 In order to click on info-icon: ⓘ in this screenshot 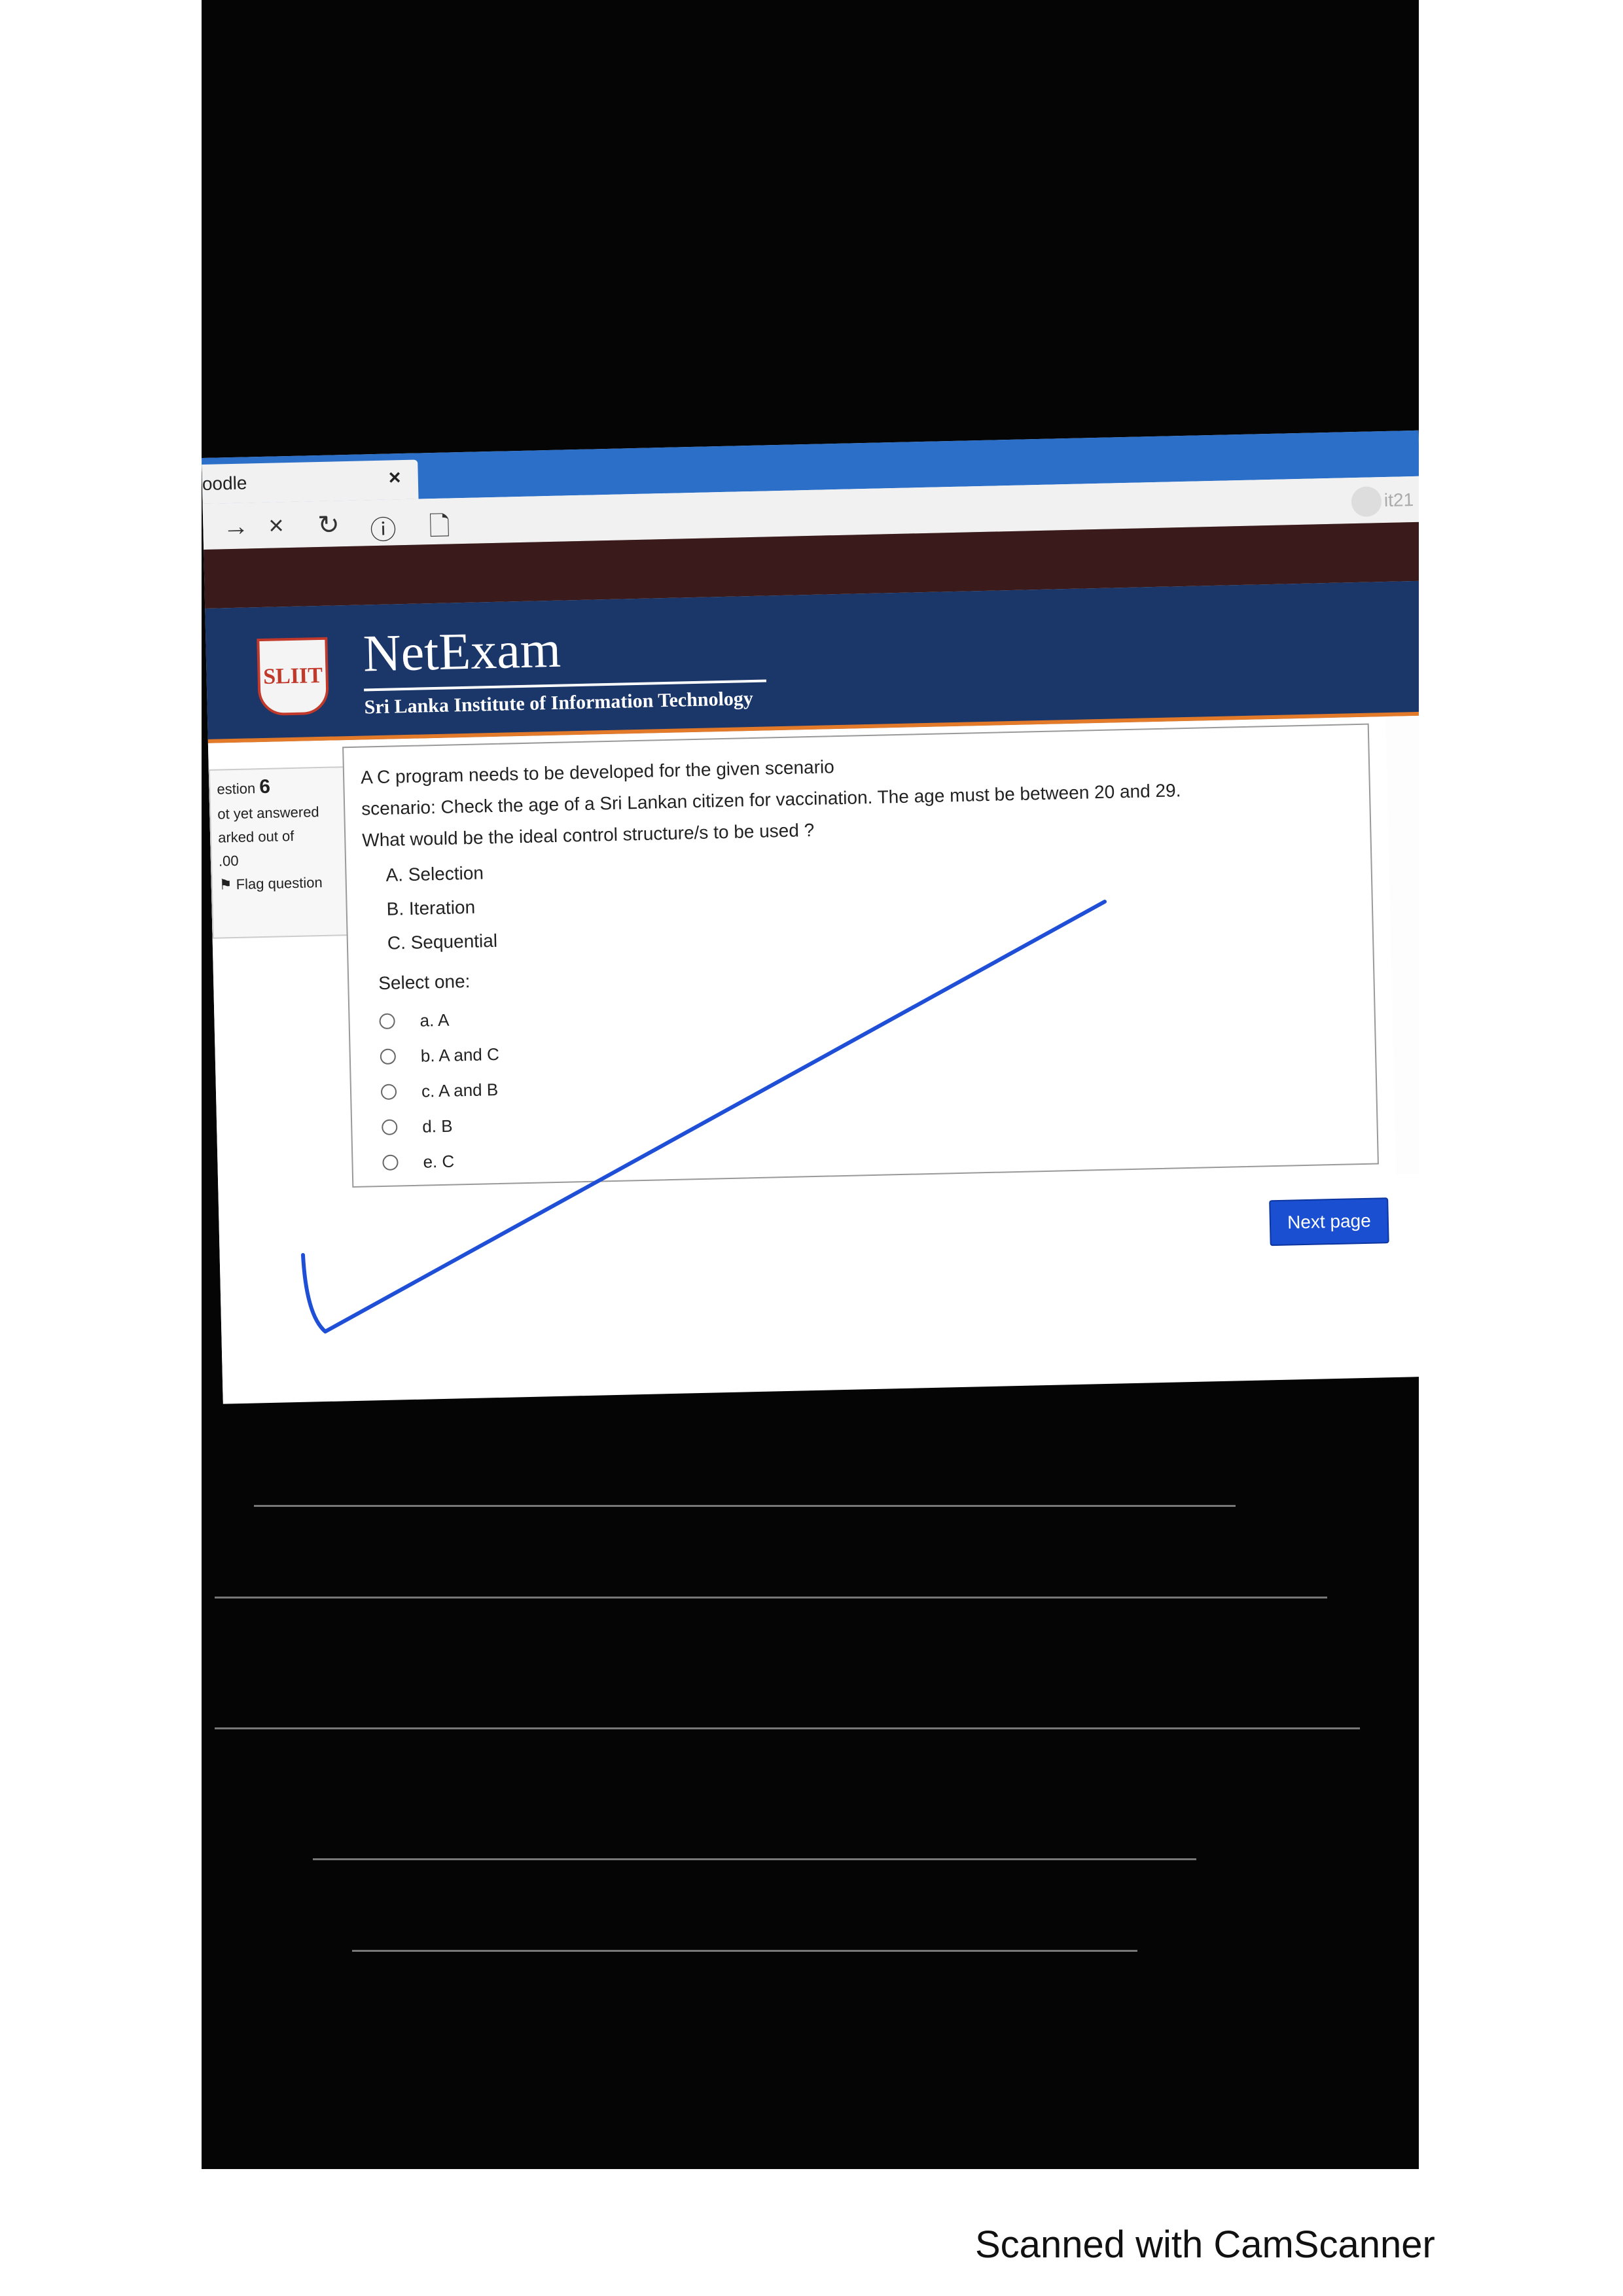, I will do `click(384, 528)`.